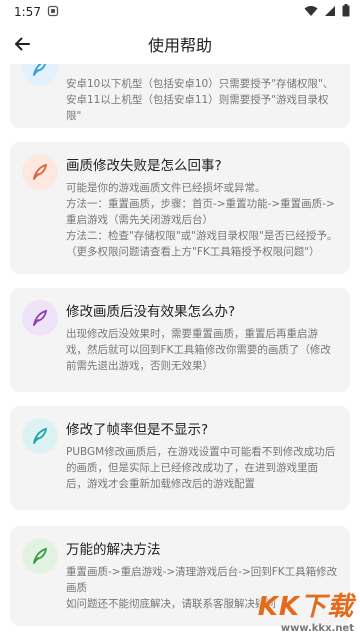  Describe the element at coordinates (137, 430) in the screenshot. I see `card-title: 修改了帧率但是不显示?` at that location.